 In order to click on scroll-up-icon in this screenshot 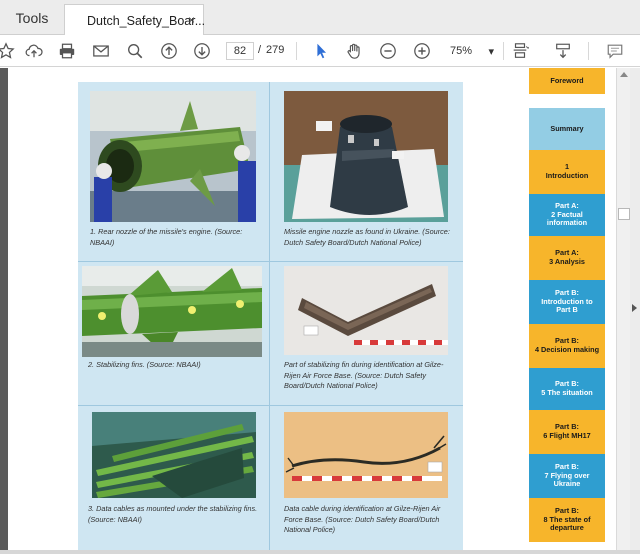, I will do `click(624, 74)`.